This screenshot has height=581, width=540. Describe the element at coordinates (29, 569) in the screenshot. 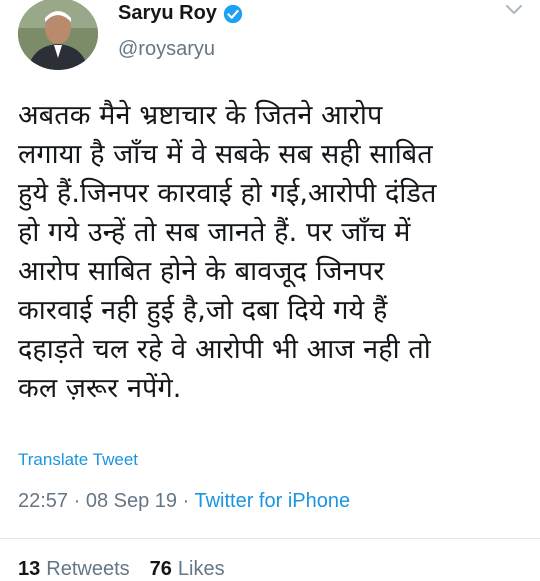

I see `retweets-count: 13` at that location.